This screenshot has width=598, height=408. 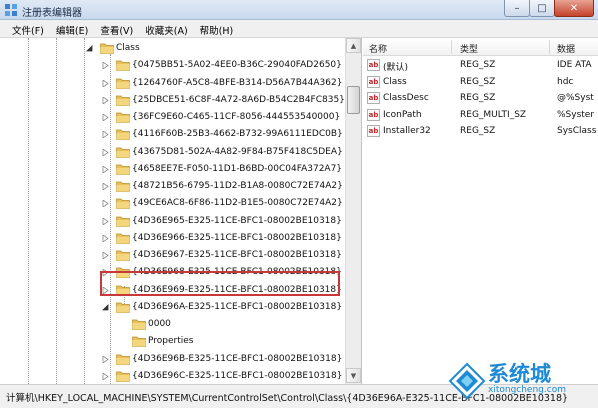 What do you see at coordinates (237, 82) in the screenshot?
I see `tree-item-label: {1264760F-A5C8-4BFE-B314-D56A7B44A362}` at bounding box center [237, 82].